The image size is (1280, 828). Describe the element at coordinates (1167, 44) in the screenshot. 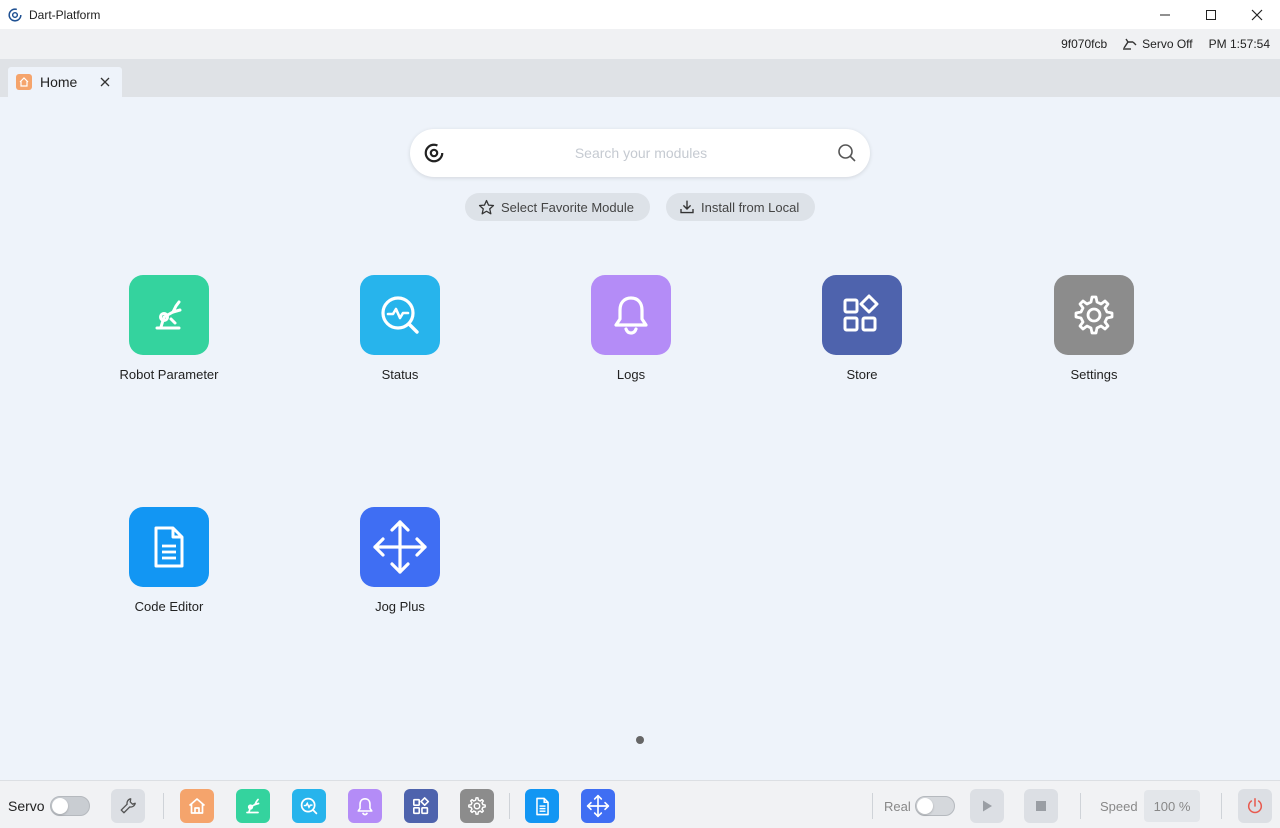

I see `servo-status-text: Servo Off` at that location.